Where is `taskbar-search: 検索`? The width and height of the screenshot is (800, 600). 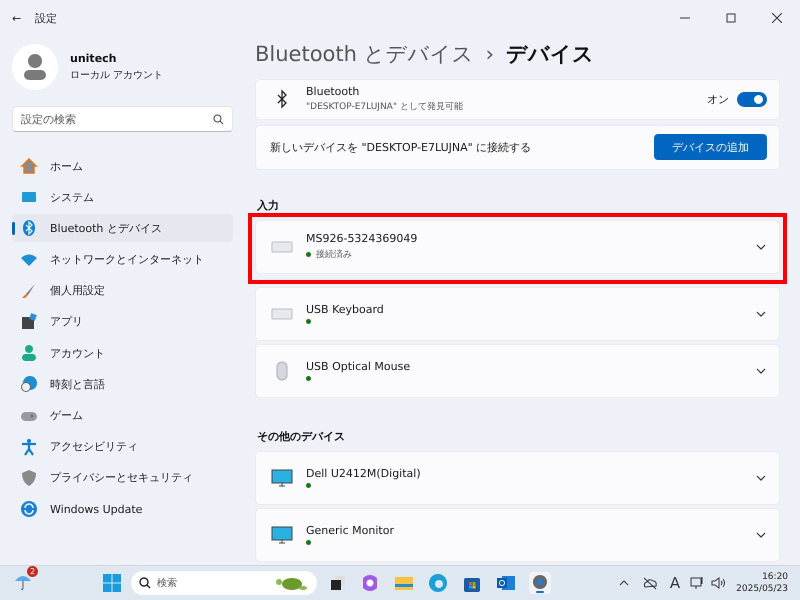
taskbar-search: 検索 is located at coordinates (223, 583).